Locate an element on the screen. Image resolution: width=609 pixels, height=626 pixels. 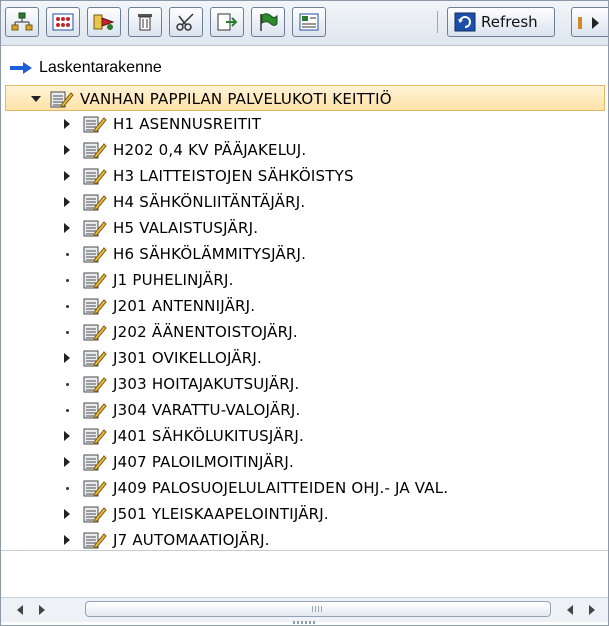
transfer-icon is located at coordinates (104, 22).